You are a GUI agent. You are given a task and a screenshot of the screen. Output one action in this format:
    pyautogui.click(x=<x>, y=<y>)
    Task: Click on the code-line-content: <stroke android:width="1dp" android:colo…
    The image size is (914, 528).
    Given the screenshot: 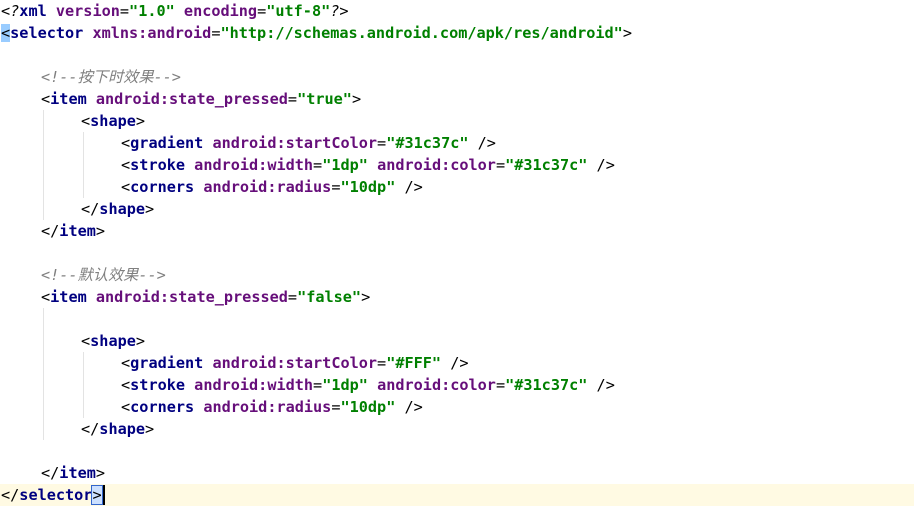 What is the action you would take?
    pyautogui.click(x=368, y=385)
    